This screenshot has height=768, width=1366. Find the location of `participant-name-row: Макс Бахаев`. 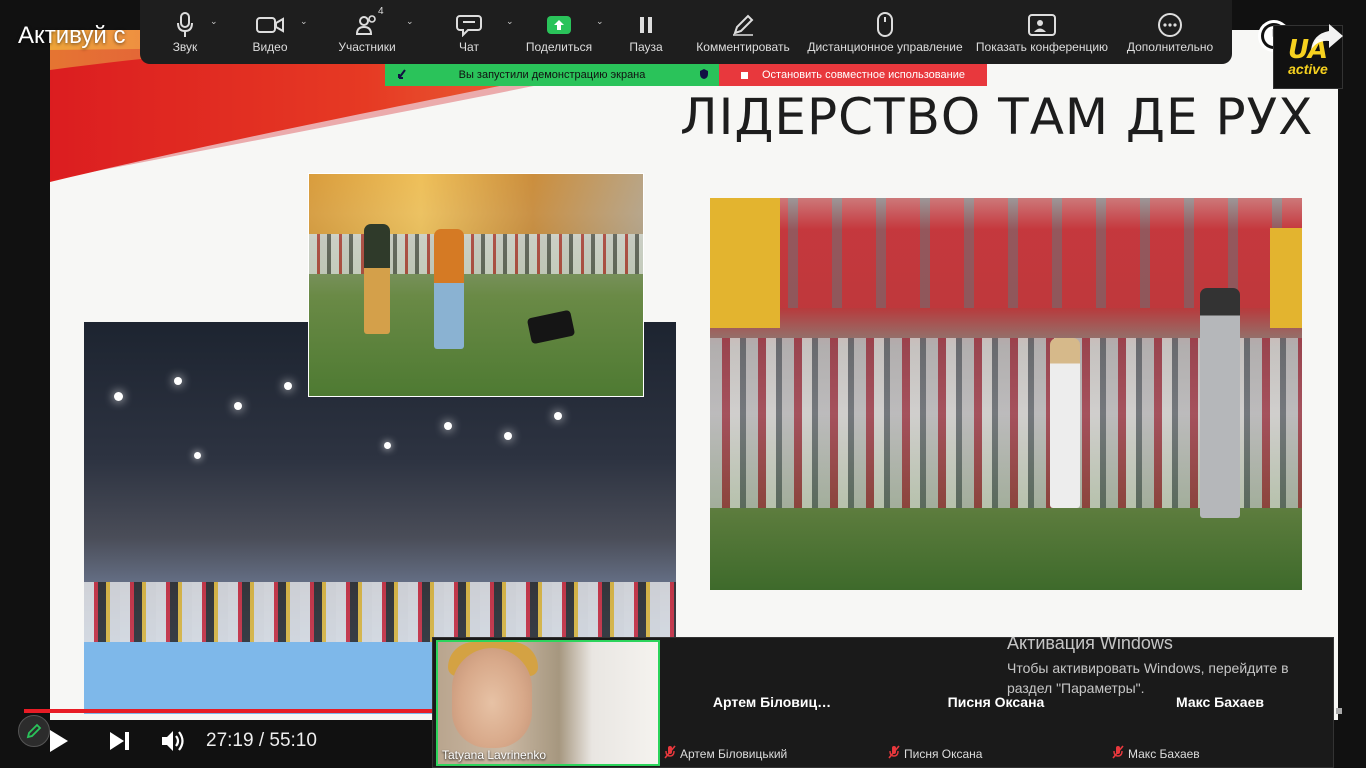

participant-name-row: Макс Бахаев is located at coordinates (1156, 753).